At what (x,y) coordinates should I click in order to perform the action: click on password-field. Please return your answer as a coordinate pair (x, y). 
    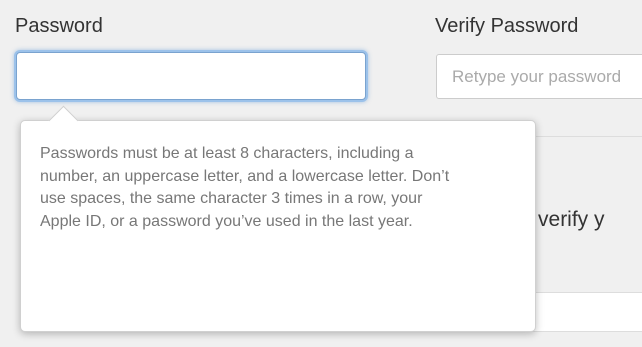
    Looking at the image, I should click on (191, 76).